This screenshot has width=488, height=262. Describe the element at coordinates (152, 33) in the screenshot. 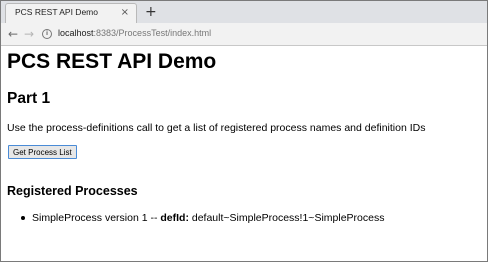

I see `url-path: :8383/ProcessTest/index.html` at that location.